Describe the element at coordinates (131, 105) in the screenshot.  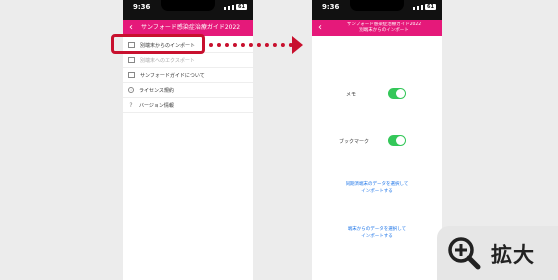
I see `question-icon: ?` at that location.